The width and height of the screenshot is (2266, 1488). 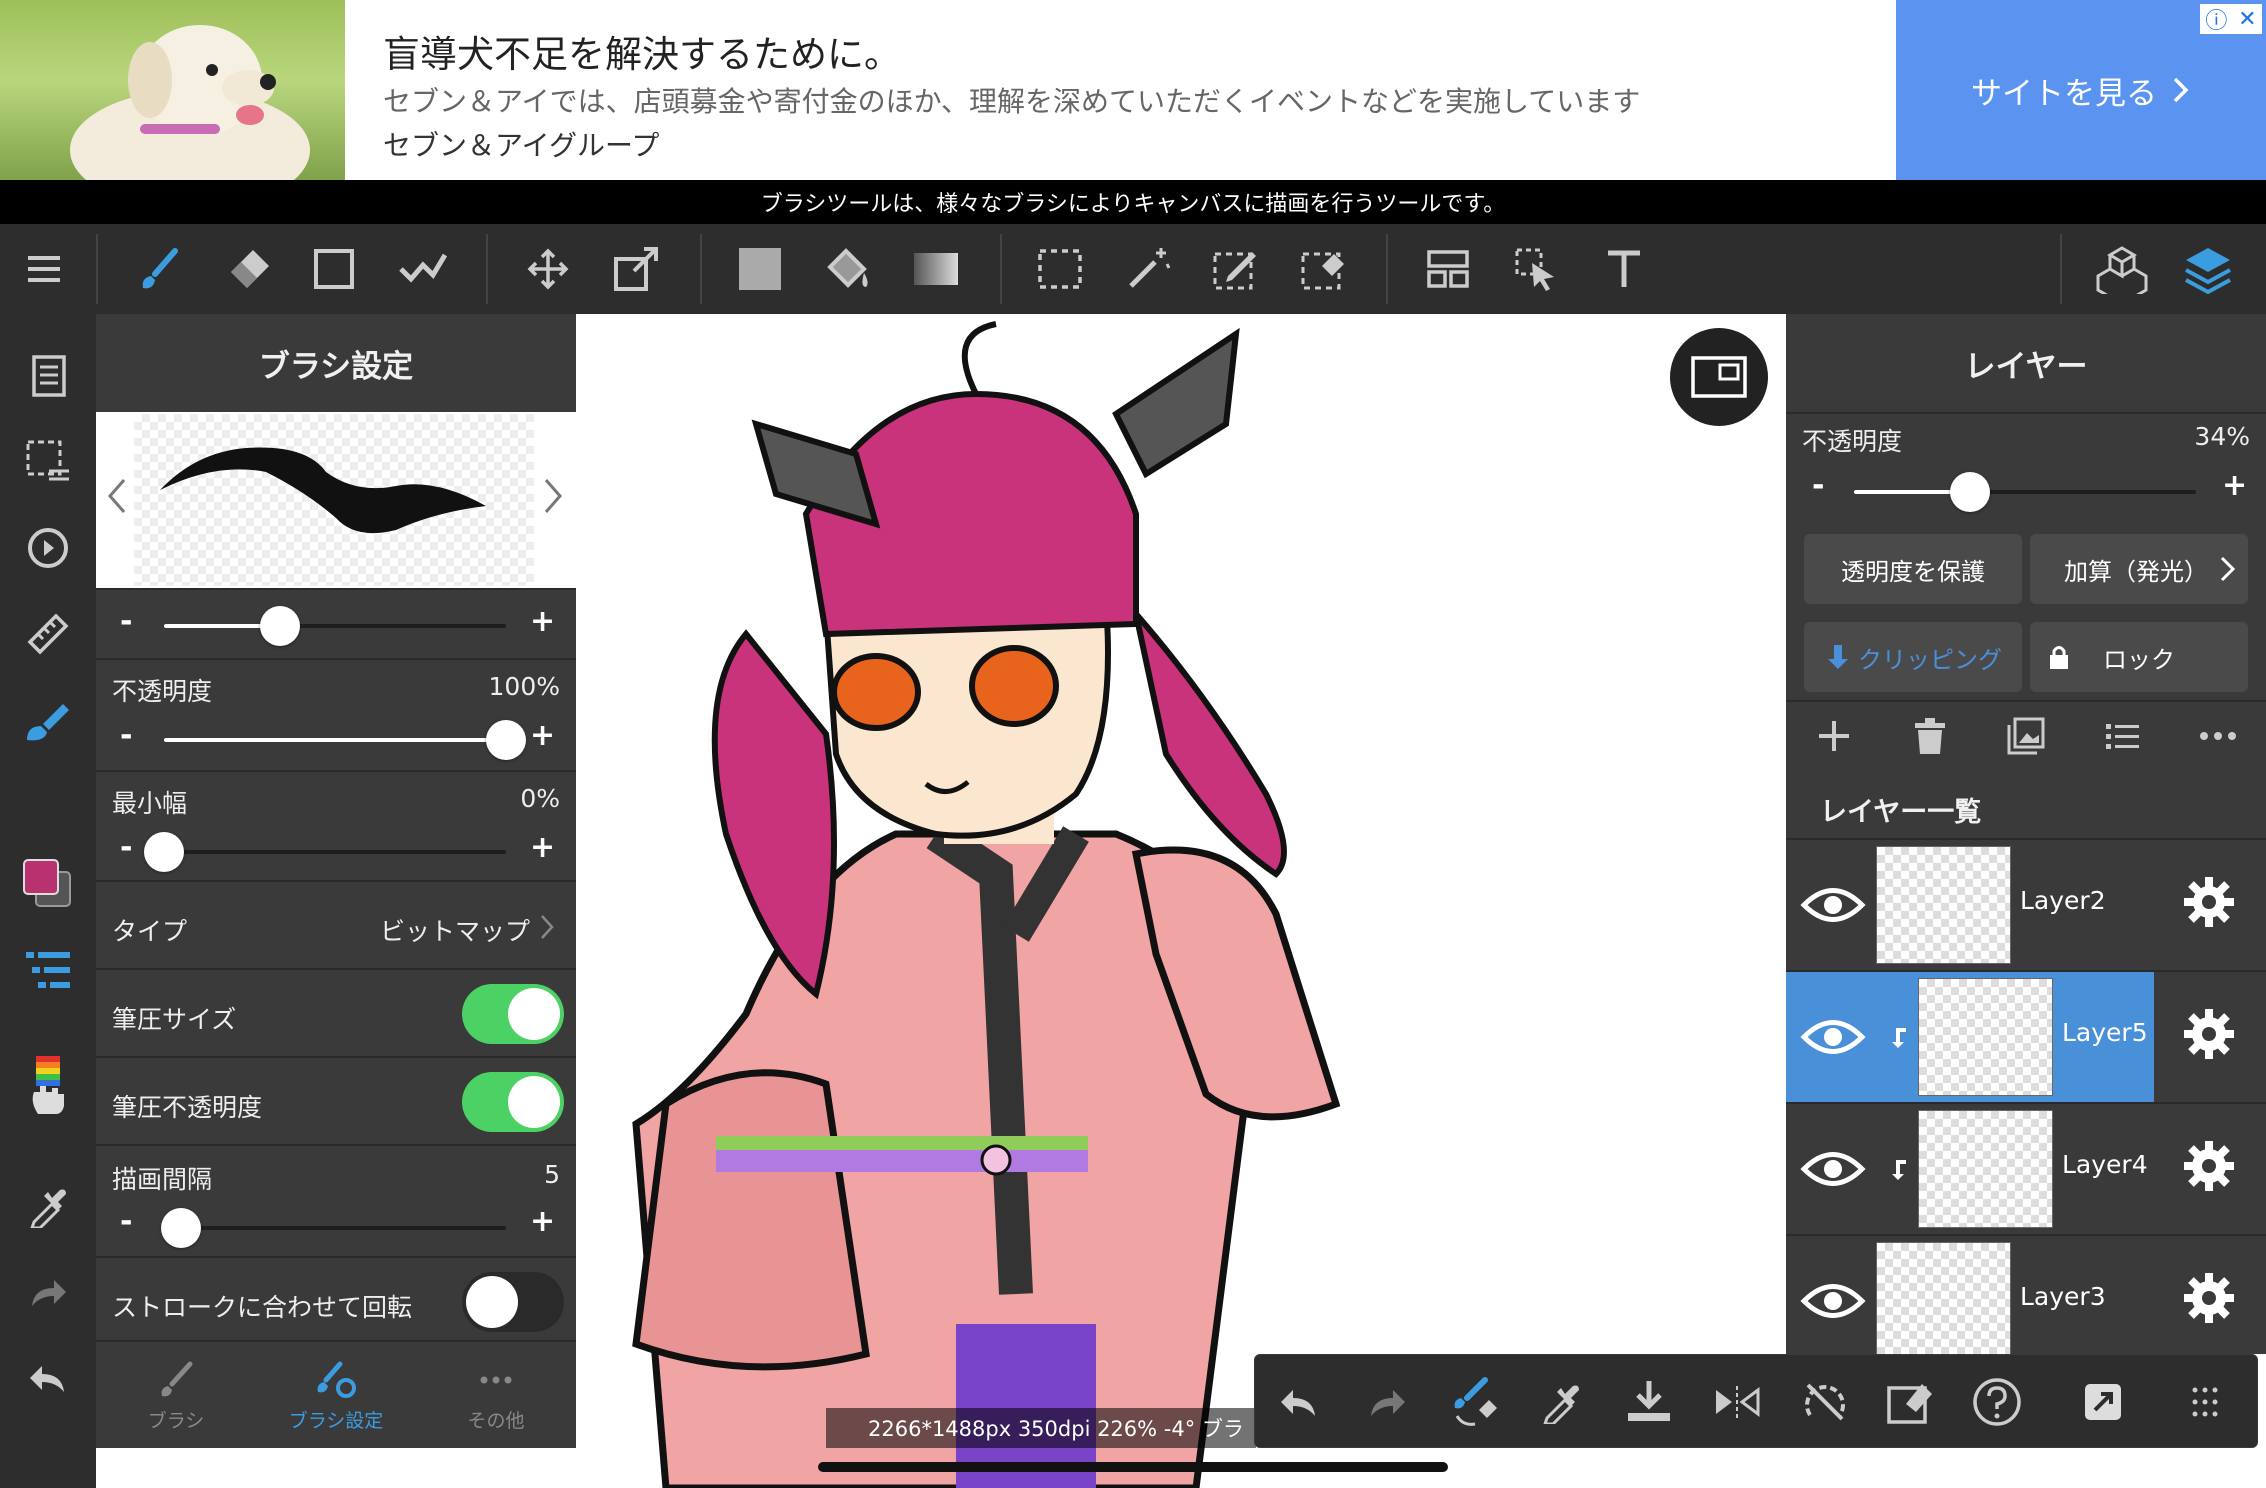 What do you see at coordinates (2218, 736) in the screenshot?
I see `layer-more-icon` at bounding box center [2218, 736].